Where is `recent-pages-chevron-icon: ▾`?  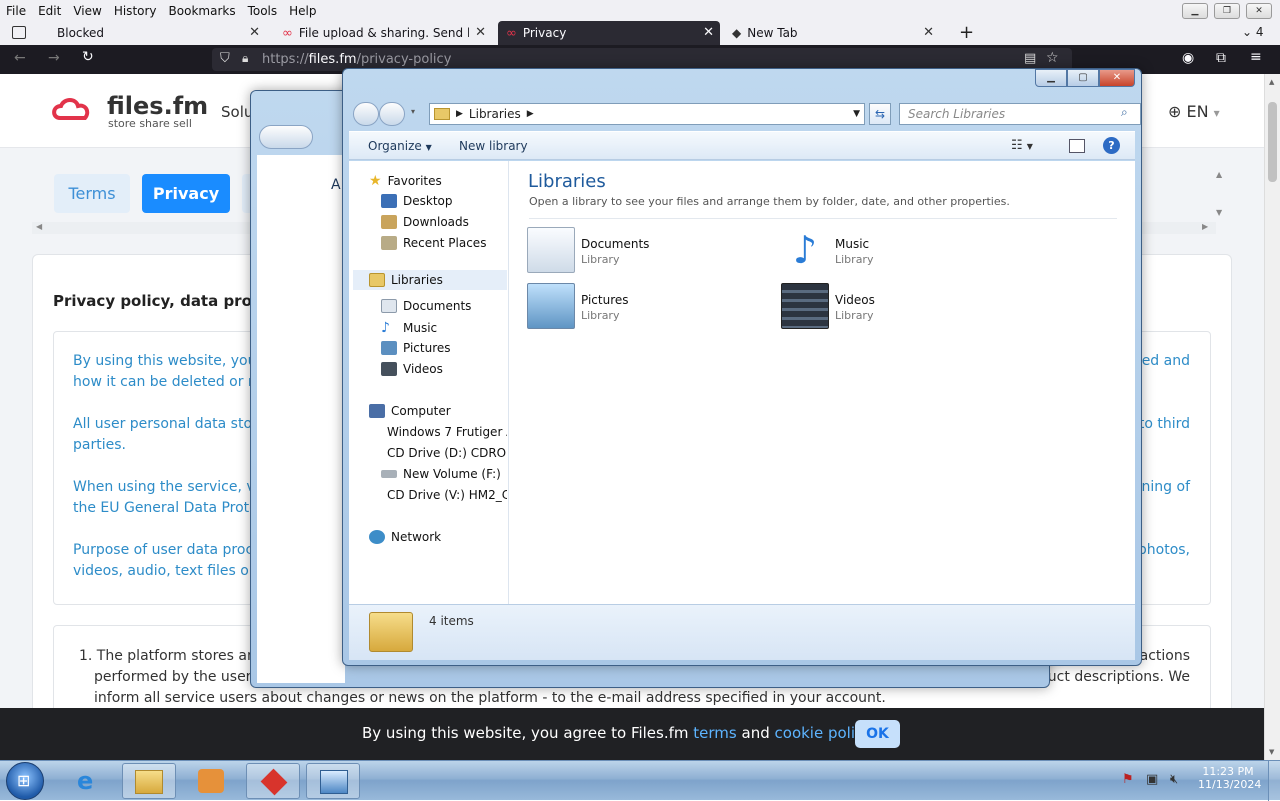 recent-pages-chevron-icon: ▾ is located at coordinates (413, 111).